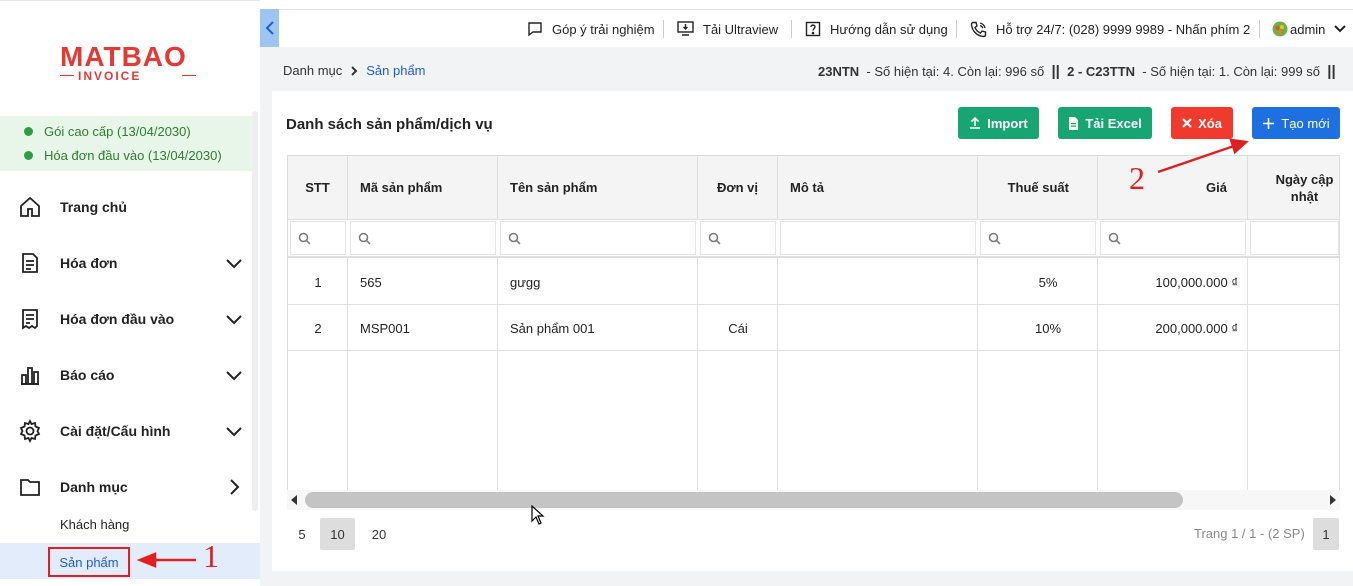 Image resolution: width=1353 pixels, height=586 pixels. I want to click on header-price: Giá, so click(1173, 188).